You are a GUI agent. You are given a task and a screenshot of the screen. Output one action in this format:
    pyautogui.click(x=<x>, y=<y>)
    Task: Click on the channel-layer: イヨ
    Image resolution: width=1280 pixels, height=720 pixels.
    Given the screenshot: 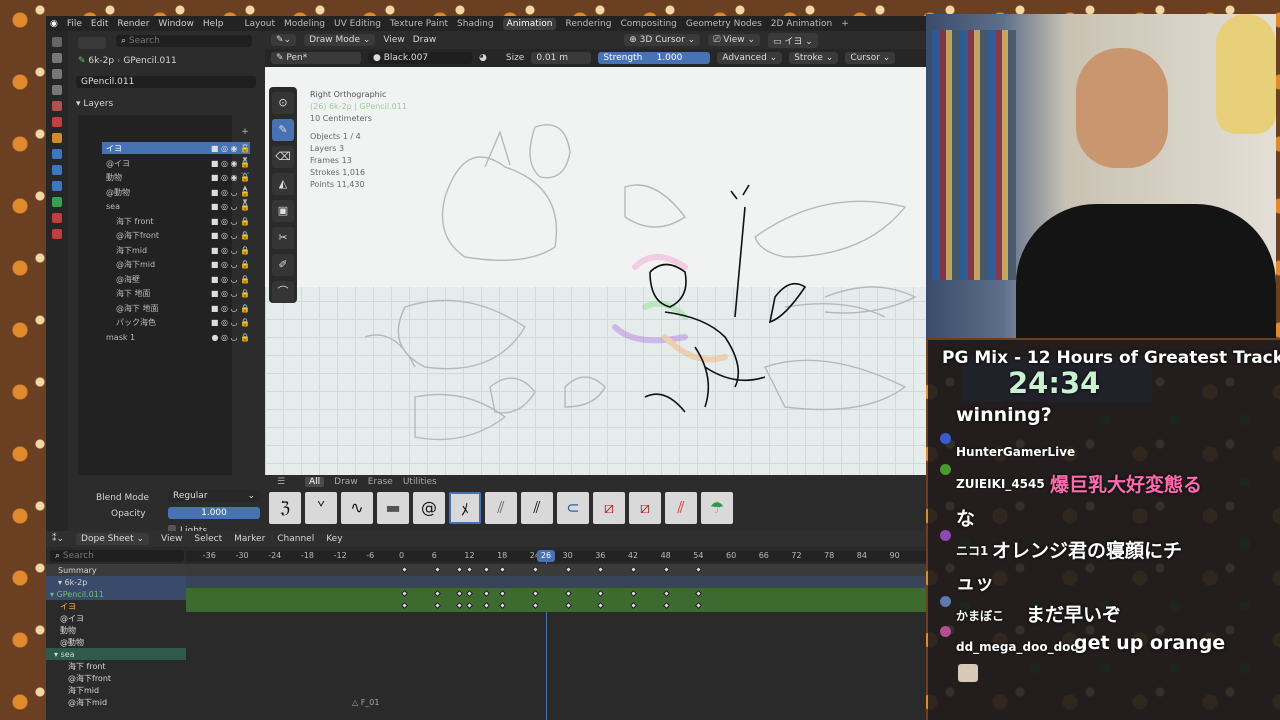 What is the action you would take?
    pyautogui.click(x=116, y=606)
    